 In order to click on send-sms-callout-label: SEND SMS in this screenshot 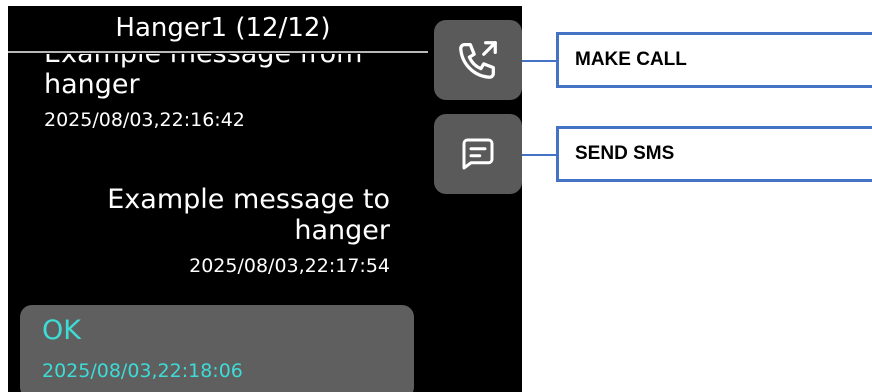, I will do `click(625, 153)`.